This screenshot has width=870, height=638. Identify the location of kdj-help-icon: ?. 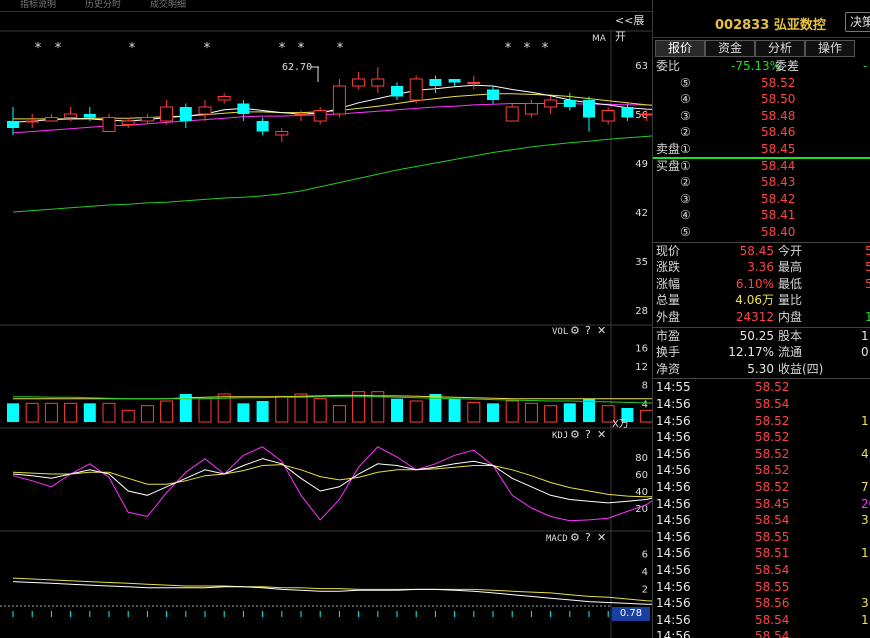
(588, 434).